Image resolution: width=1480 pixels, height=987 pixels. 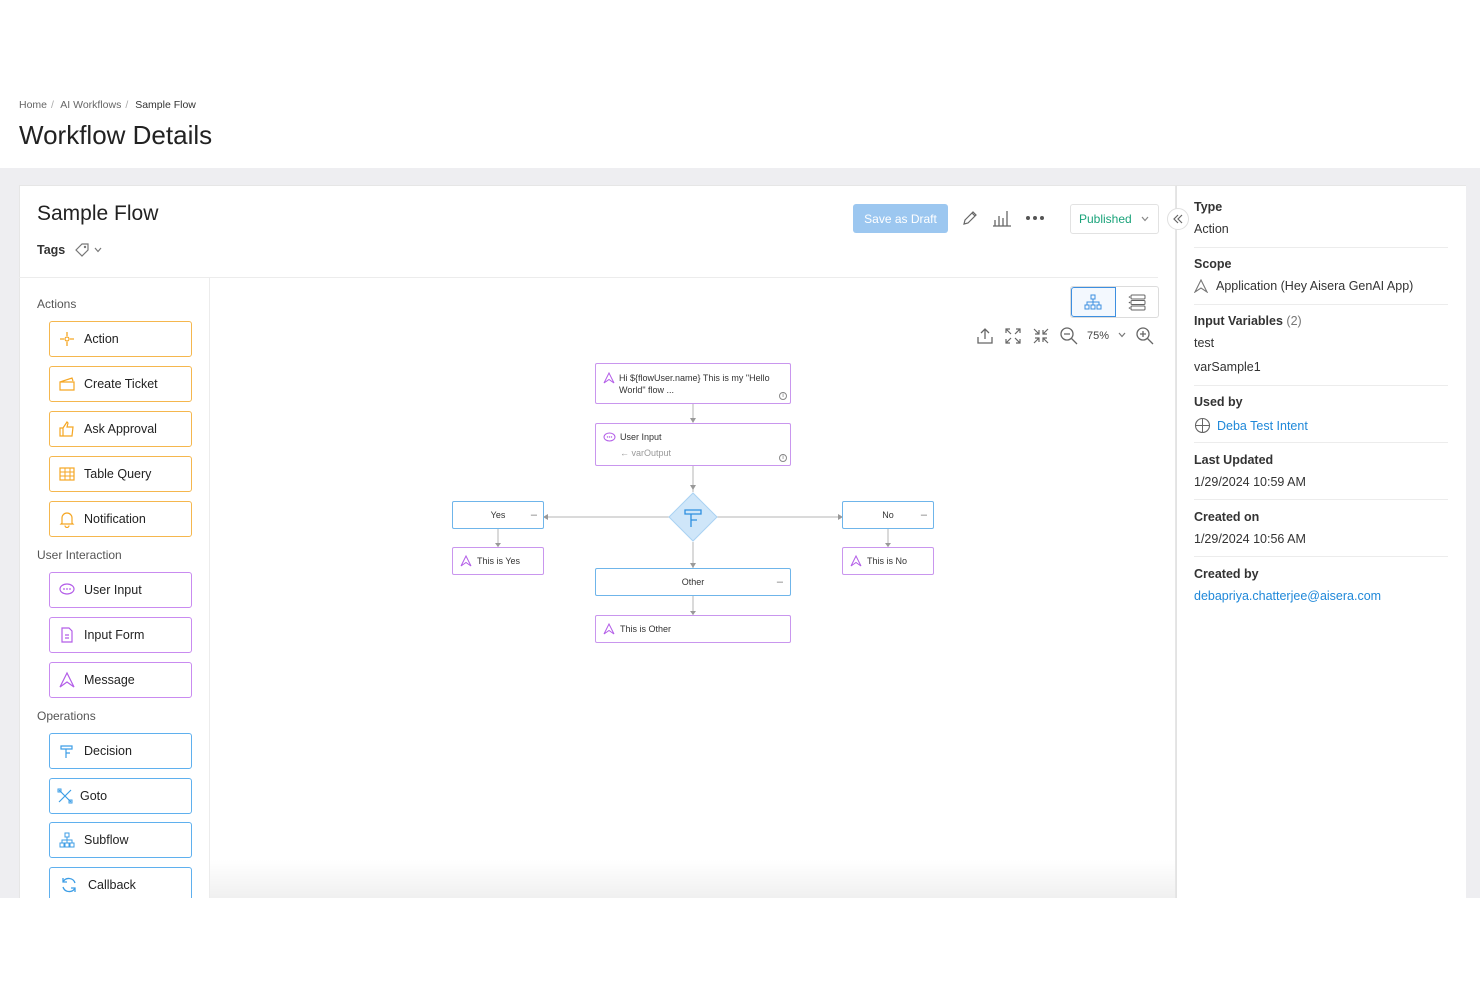 I want to click on created-on-label: Created on, so click(x=1227, y=517).